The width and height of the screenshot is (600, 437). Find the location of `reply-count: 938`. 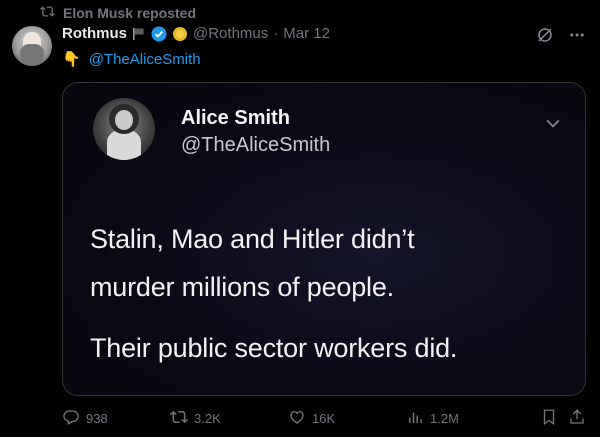

reply-count: 938 is located at coordinates (97, 418).